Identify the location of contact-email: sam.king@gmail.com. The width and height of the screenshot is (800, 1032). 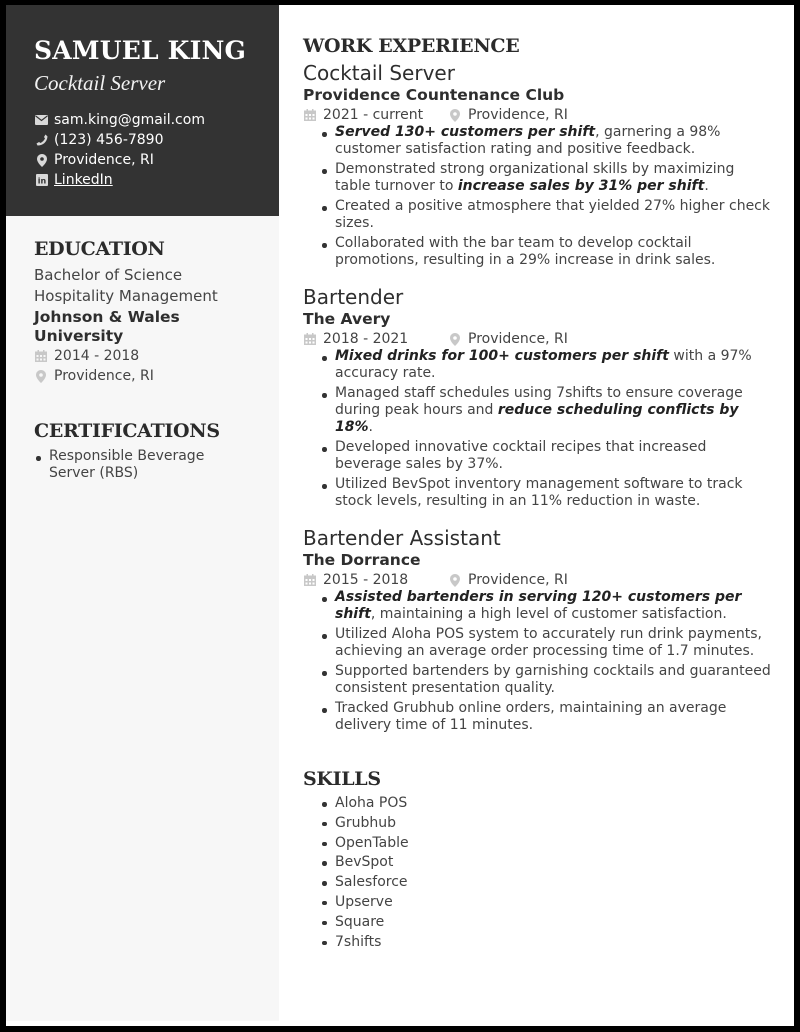
(142, 120).